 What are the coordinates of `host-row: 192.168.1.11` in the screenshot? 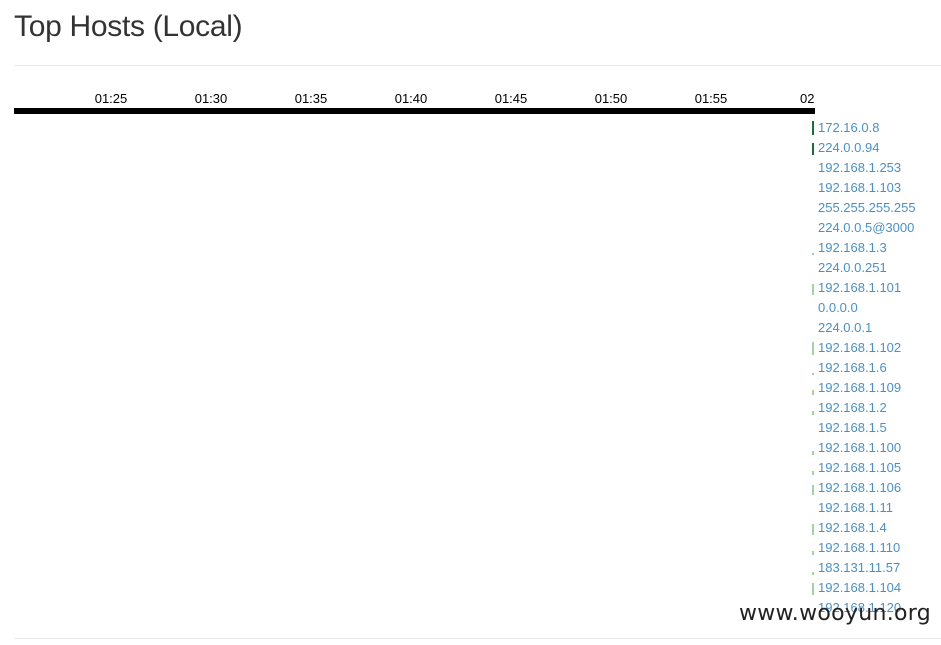 It's located at (875, 508).